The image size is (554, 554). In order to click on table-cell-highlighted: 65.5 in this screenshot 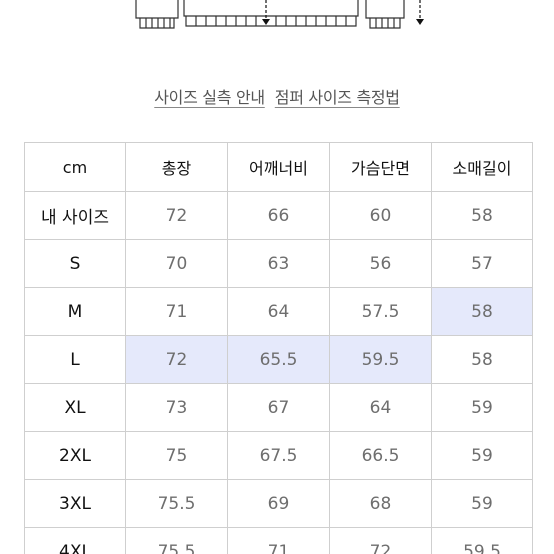, I will do `click(278, 359)`.